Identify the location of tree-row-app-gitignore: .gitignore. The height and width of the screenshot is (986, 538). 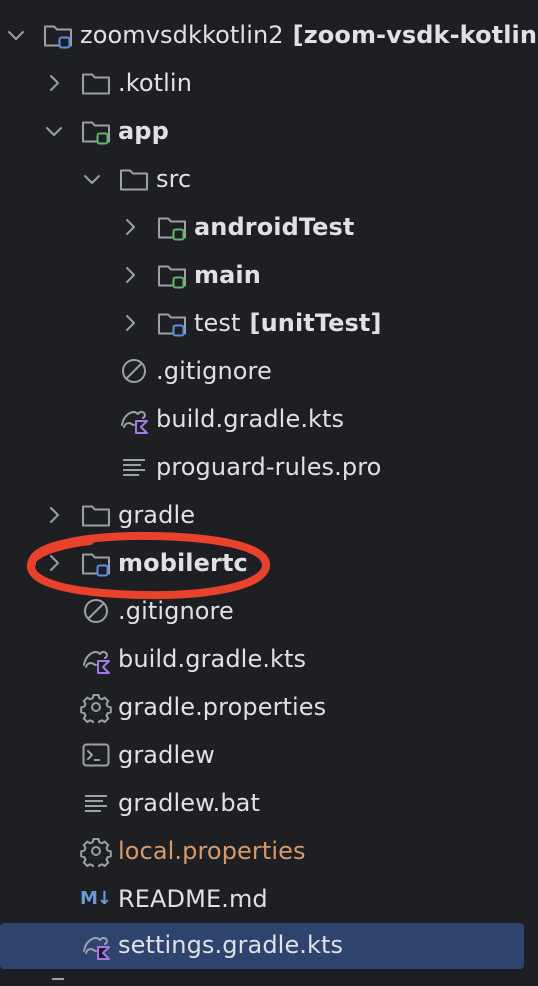
(269, 371).